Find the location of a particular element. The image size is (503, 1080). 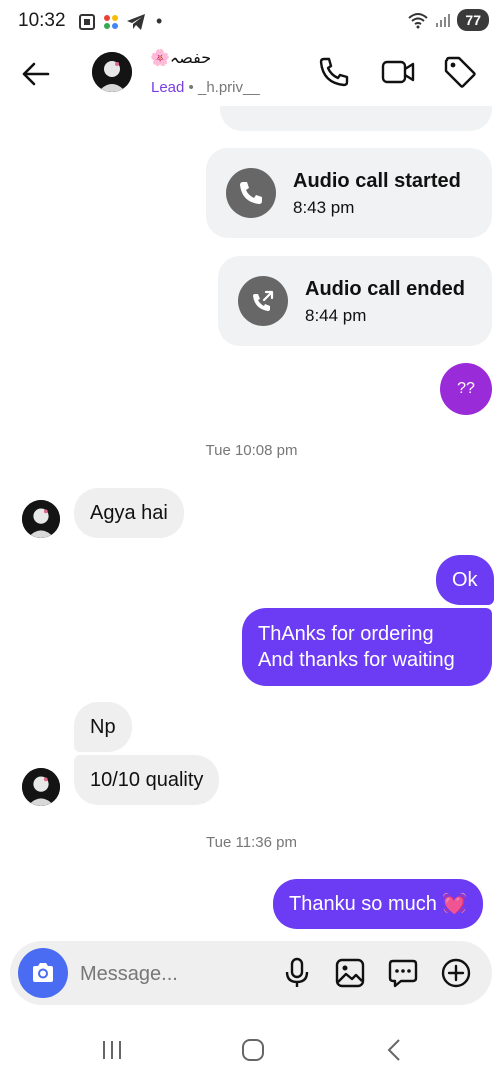

camera-button is located at coordinates (43, 973).